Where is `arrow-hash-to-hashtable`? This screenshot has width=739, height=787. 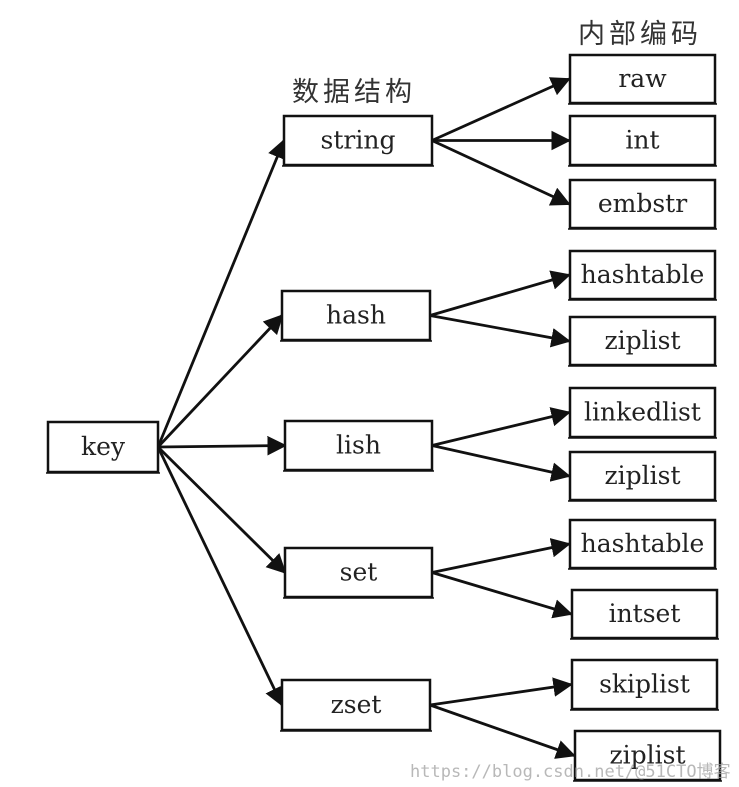
arrow-hash-to-hashtable is located at coordinates (500, 293).